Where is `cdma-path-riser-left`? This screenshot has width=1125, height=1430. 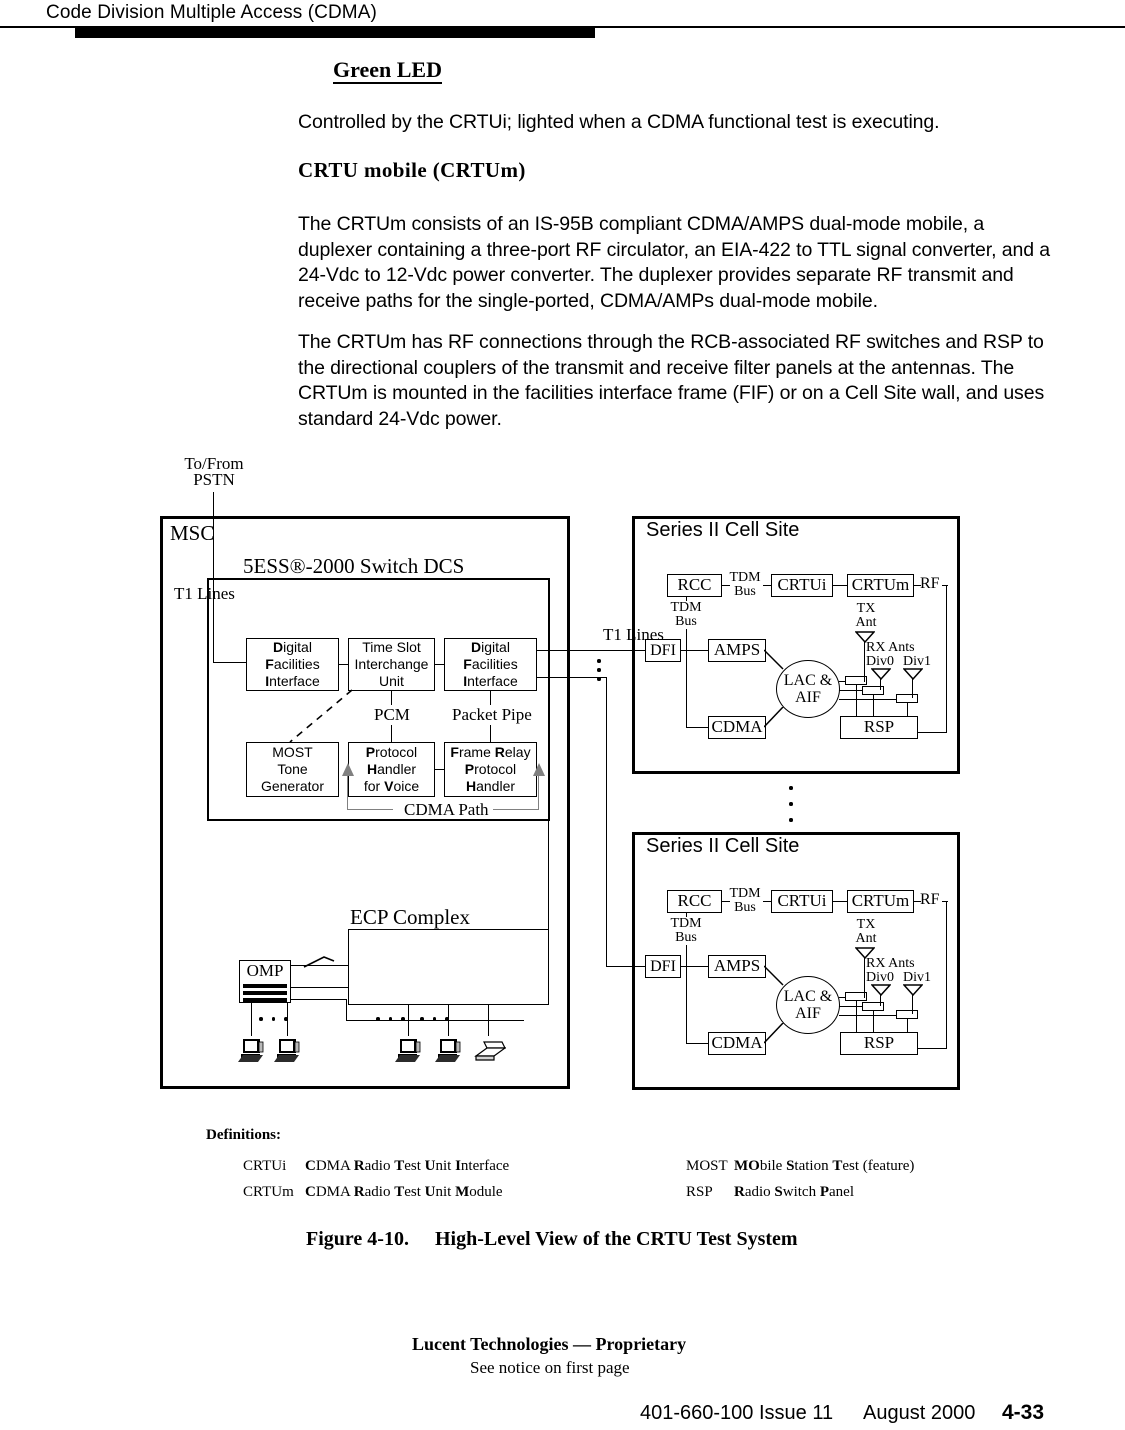 cdma-path-riser-left is located at coordinates (348, 792).